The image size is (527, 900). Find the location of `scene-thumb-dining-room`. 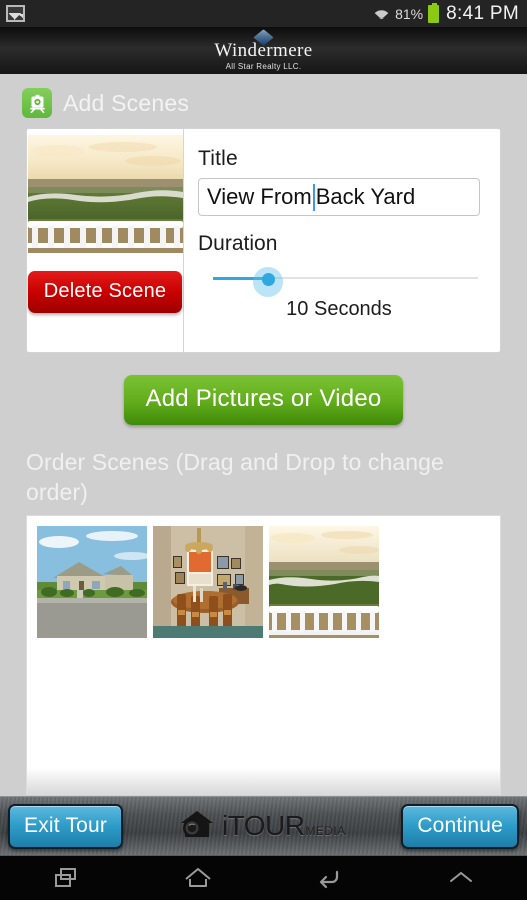

scene-thumb-dining-room is located at coordinates (208, 582).